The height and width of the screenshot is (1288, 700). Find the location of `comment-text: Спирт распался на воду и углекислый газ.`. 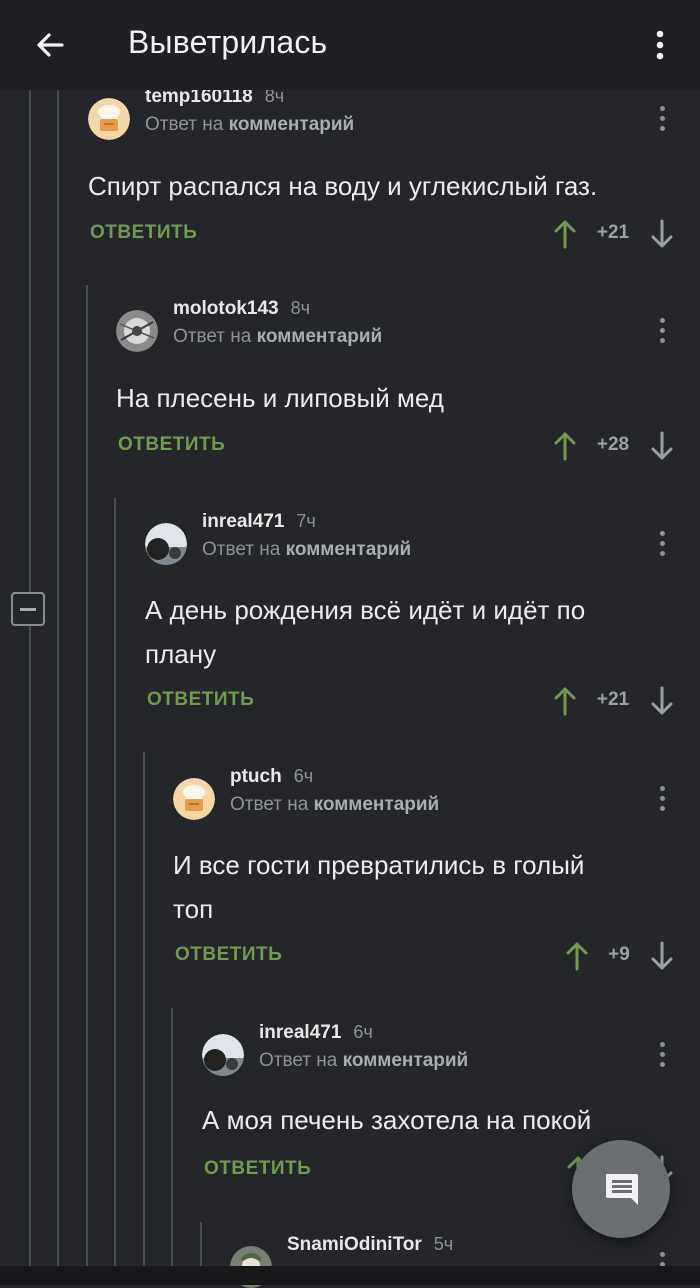

comment-text: Спирт распался на воду и углекислый газ. is located at coordinates (343, 186).